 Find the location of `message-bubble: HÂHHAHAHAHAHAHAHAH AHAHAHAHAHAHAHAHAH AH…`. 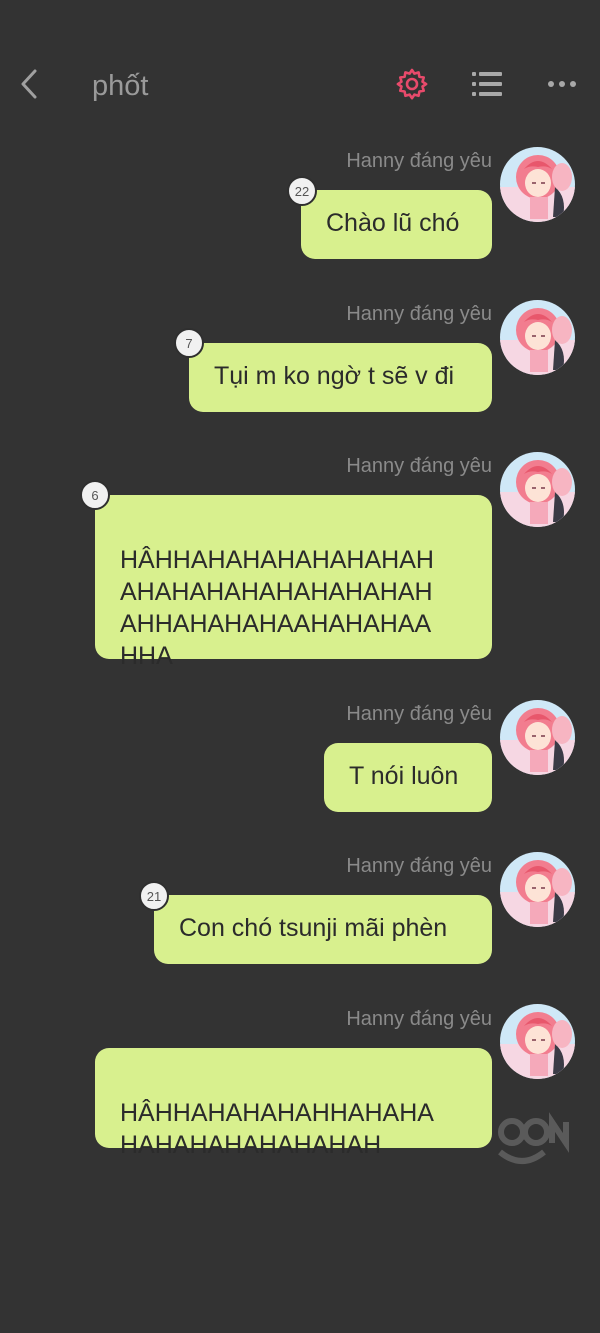

message-bubble: HÂHHAHAHAHAHAHAHAH AHAHAHAHAHAHAHAHAH AH… is located at coordinates (293, 582).